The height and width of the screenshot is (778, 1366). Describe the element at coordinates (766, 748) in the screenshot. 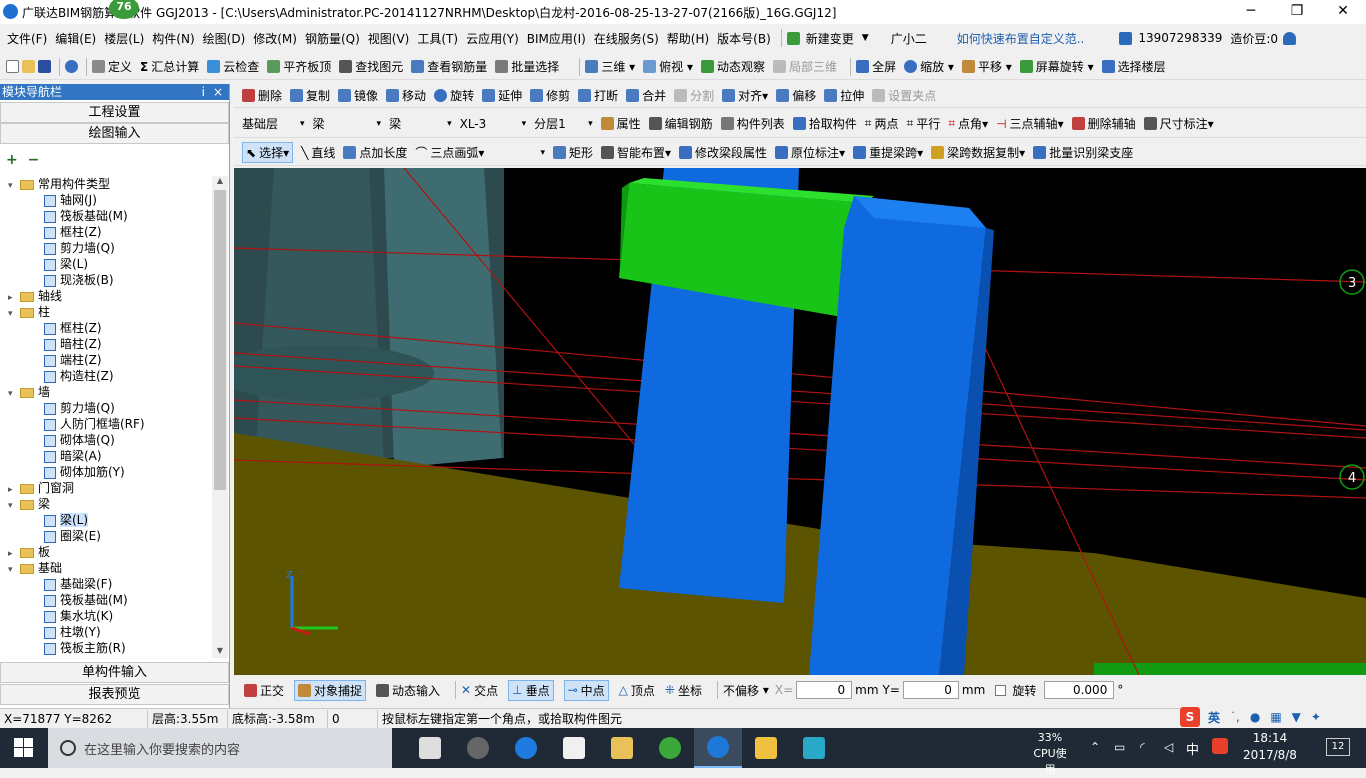

I see `taskbar-notes` at that location.